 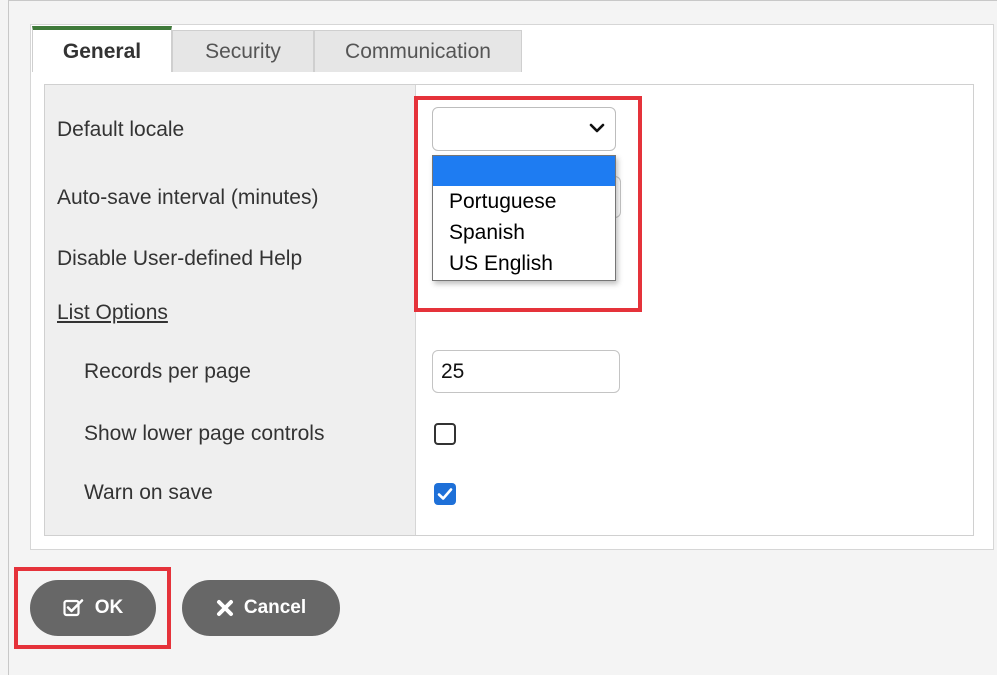 What do you see at coordinates (445, 434) in the screenshot?
I see `show-lower-controls-checkbox` at bounding box center [445, 434].